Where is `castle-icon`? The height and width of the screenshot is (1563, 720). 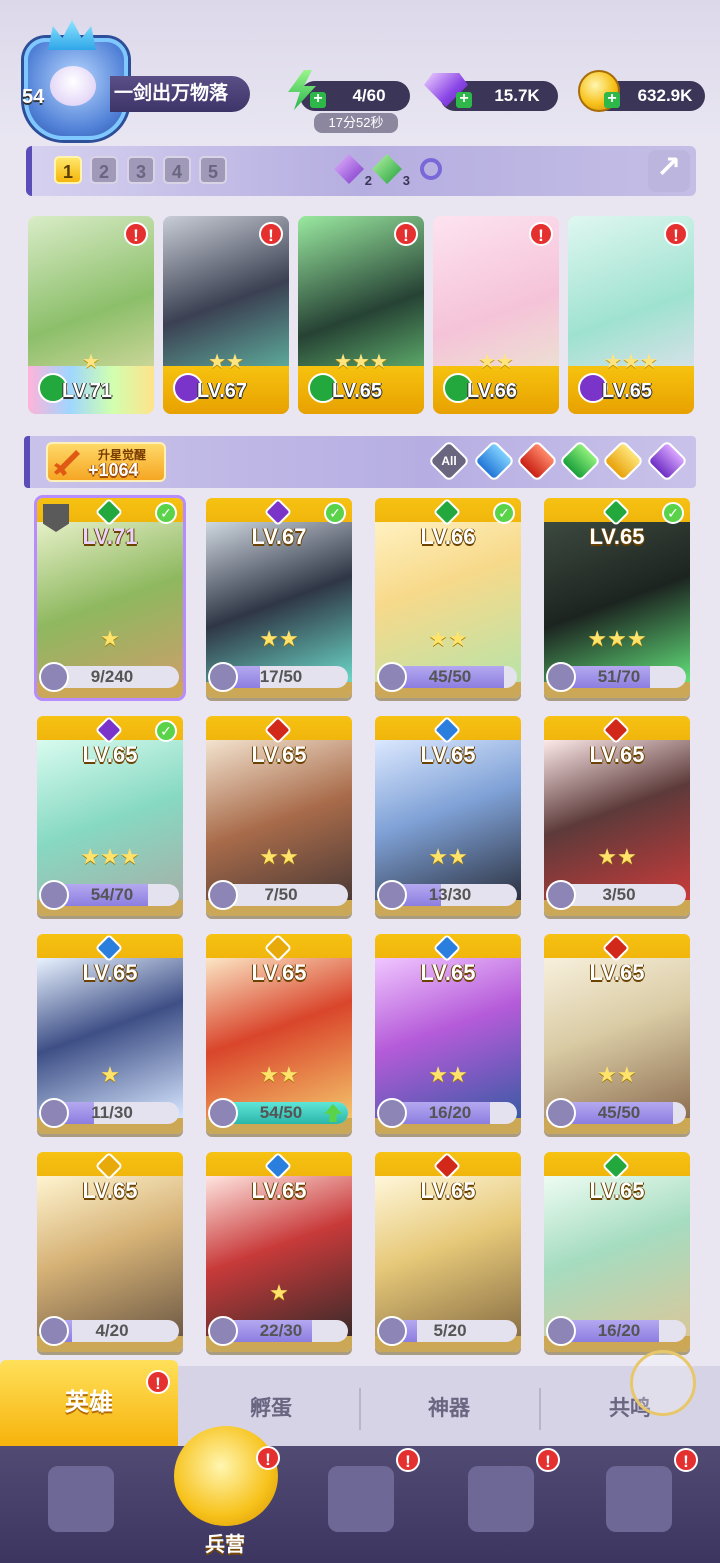
castle-icon is located at coordinates (501, 1499).